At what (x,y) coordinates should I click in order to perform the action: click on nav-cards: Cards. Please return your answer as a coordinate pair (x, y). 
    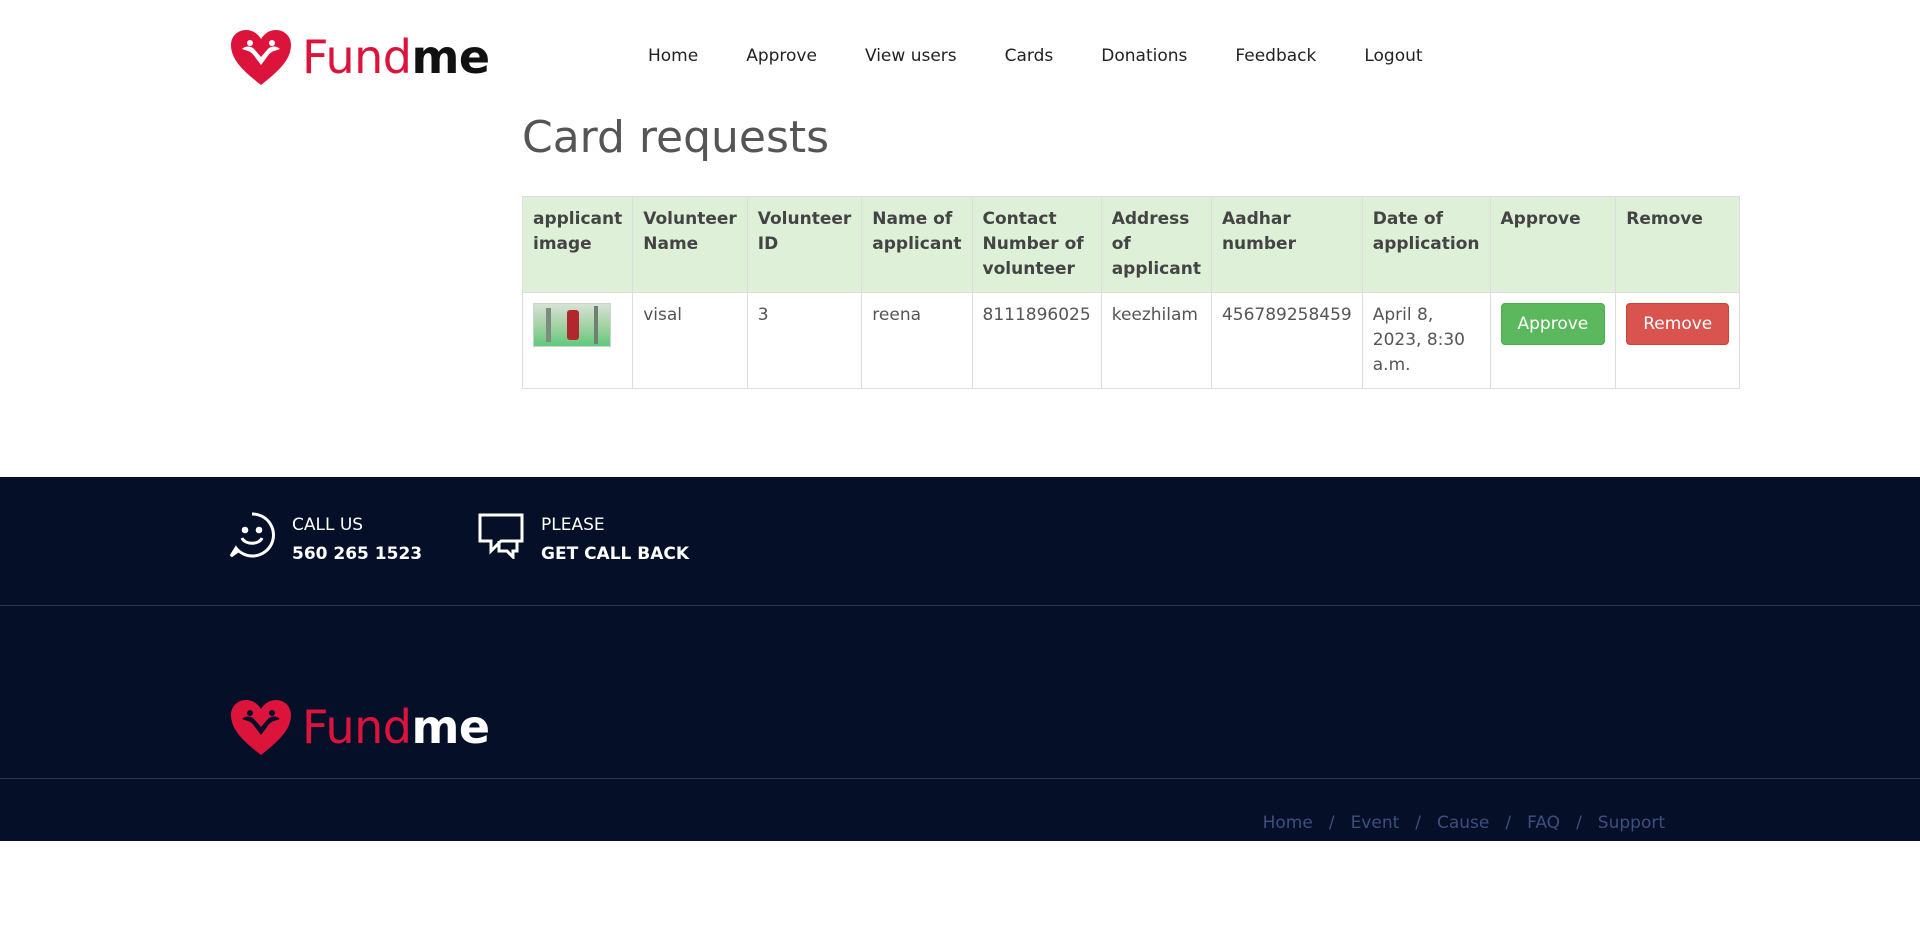
    Looking at the image, I should click on (1029, 56).